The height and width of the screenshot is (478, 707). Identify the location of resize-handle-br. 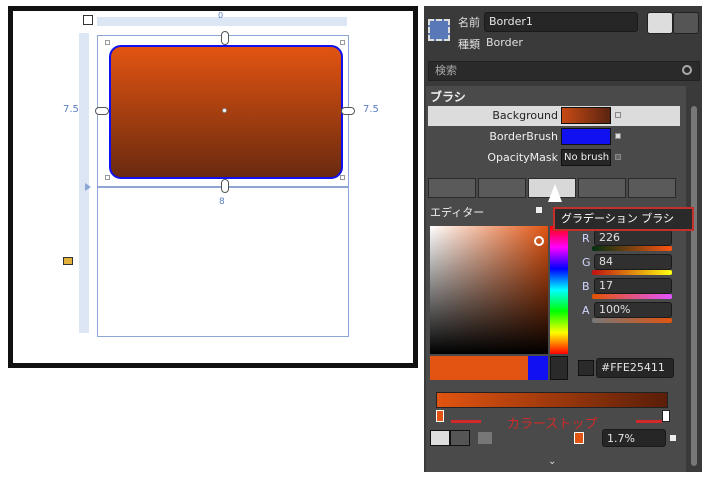
(342, 177).